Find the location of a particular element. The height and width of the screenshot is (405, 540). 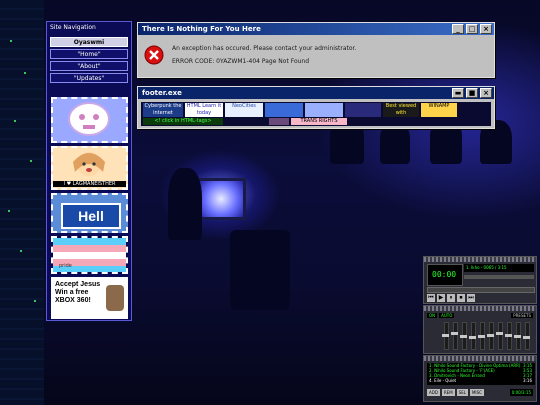

hell-sign-stamp: Hell is located at coordinates (89, 213).